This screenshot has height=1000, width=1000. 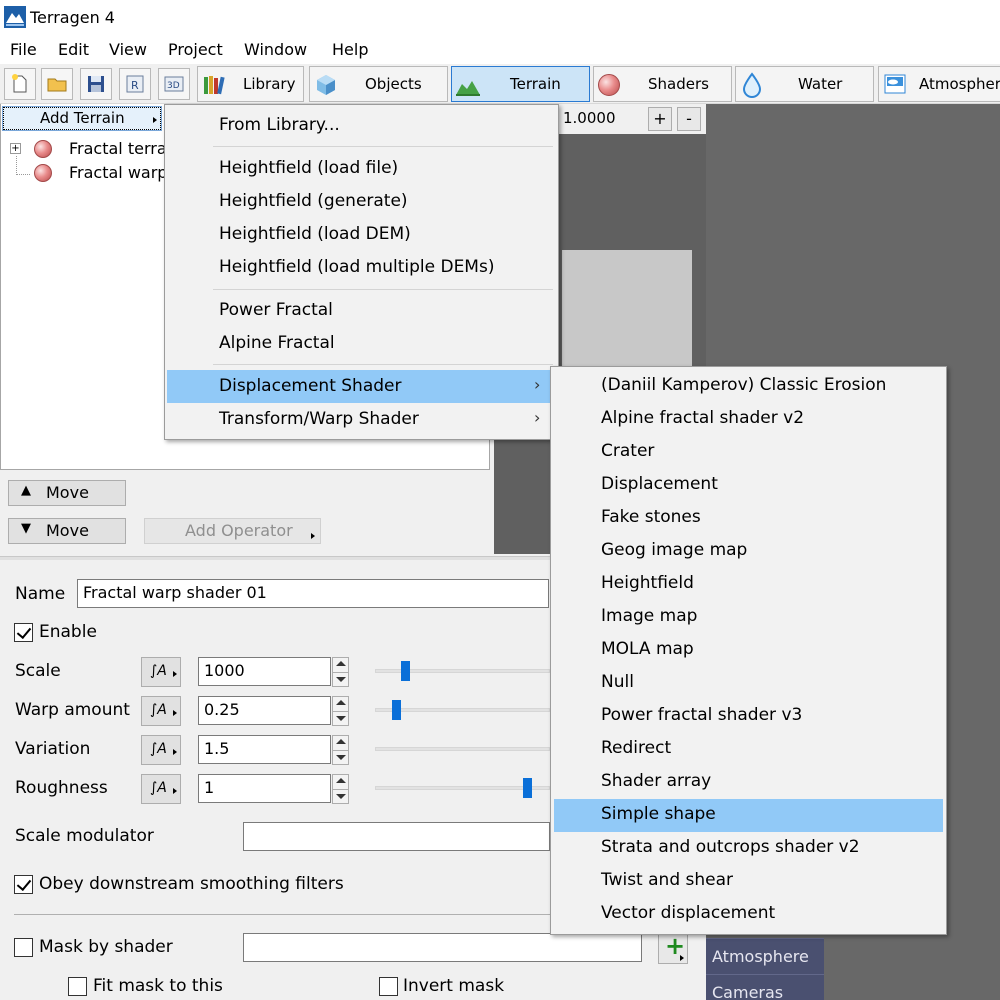 What do you see at coordinates (275, 49) in the screenshot?
I see `menu-window: Window` at bounding box center [275, 49].